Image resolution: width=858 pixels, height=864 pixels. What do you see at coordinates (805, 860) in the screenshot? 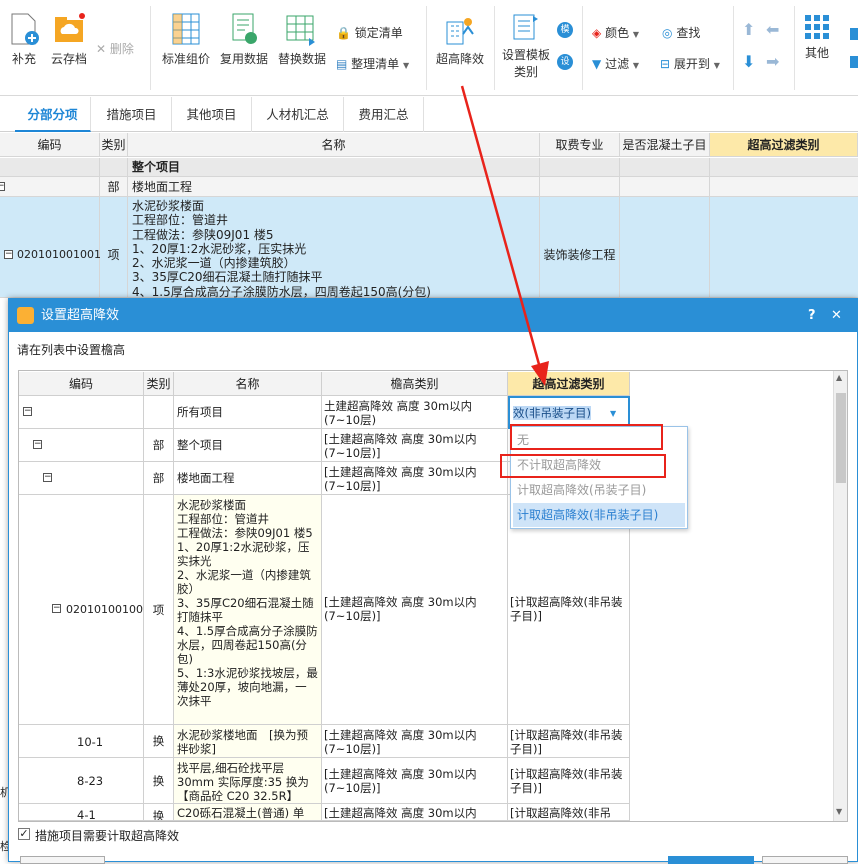
I see `cancel-button` at bounding box center [805, 860].